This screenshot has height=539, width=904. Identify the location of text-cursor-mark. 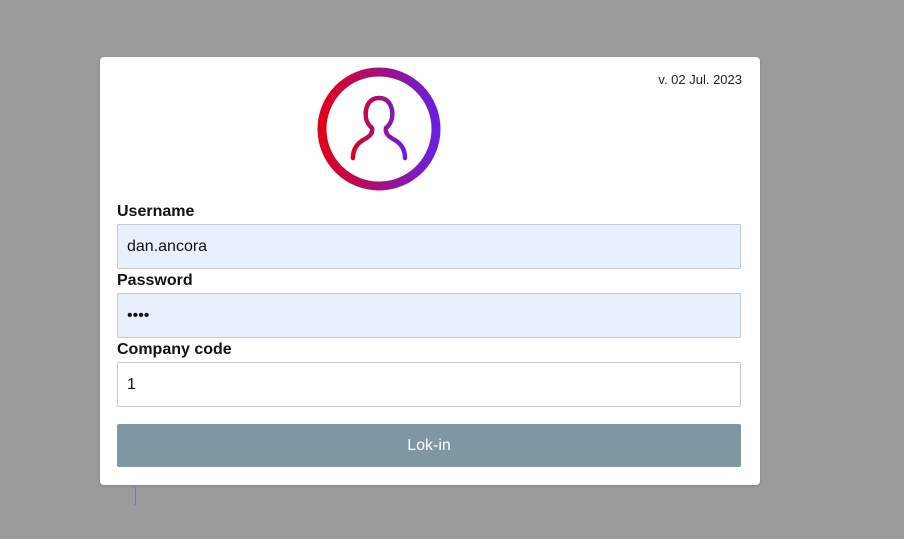
(135, 496).